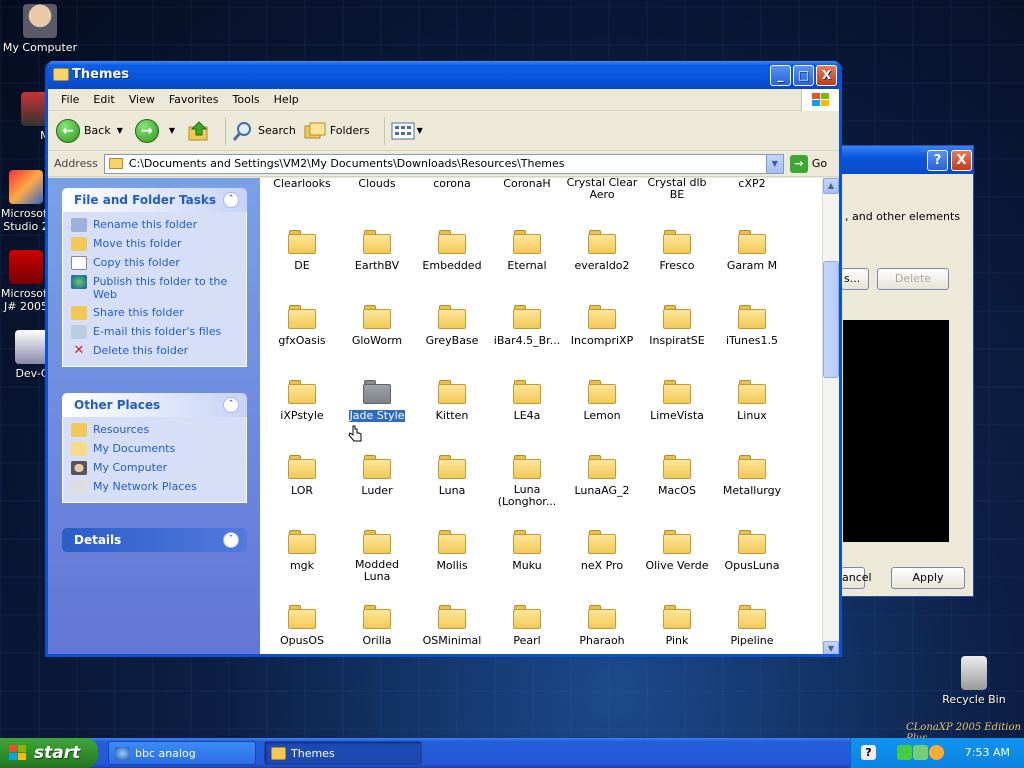 This screenshot has width=1024, height=768. Describe the element at coordinates (527, 626) in the screenshot. I see `folder-item: Pearl` at that location.